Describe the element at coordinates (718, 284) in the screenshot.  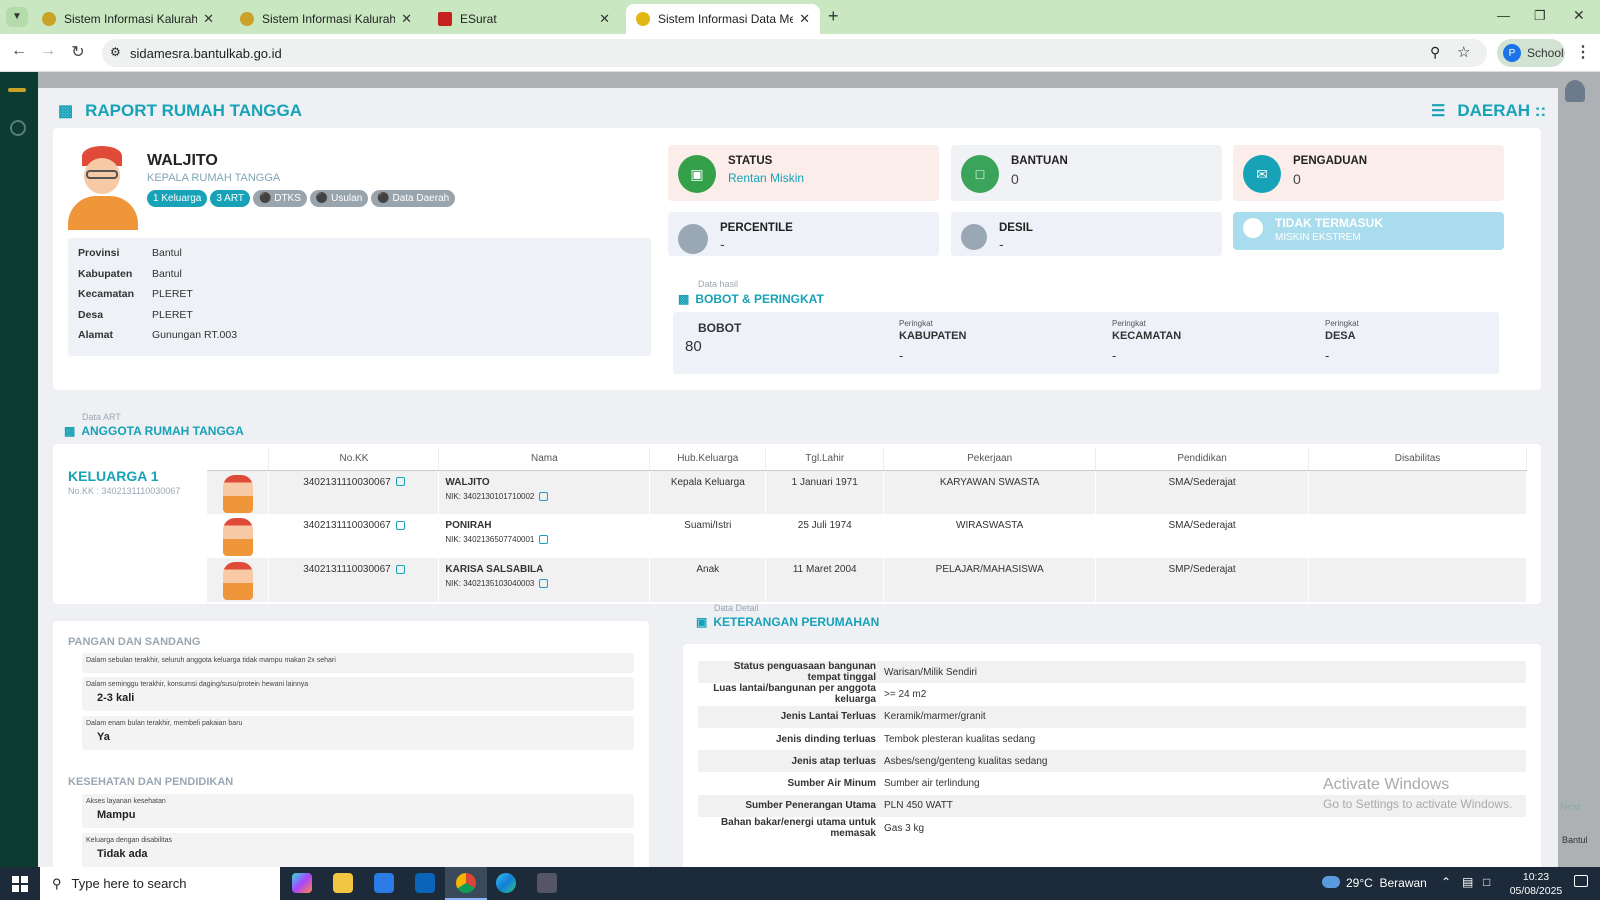
I see `bobot-subtitle: Data hasil` at that location.